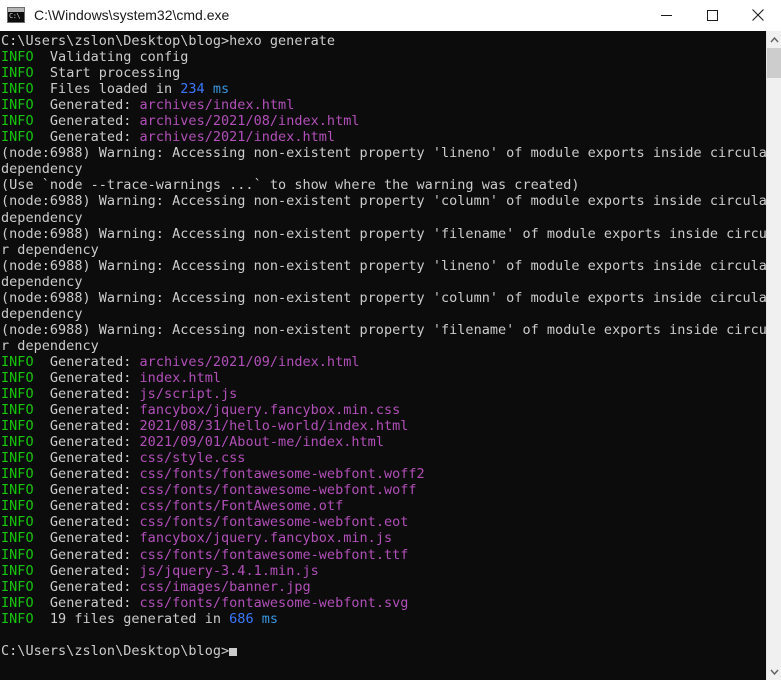 The height and width of the screenshot is (680, 781). Describe the element at coordinates (383, 378) in the screenshot. I see `terminal-line: INFO Generated: index.html` at that location.